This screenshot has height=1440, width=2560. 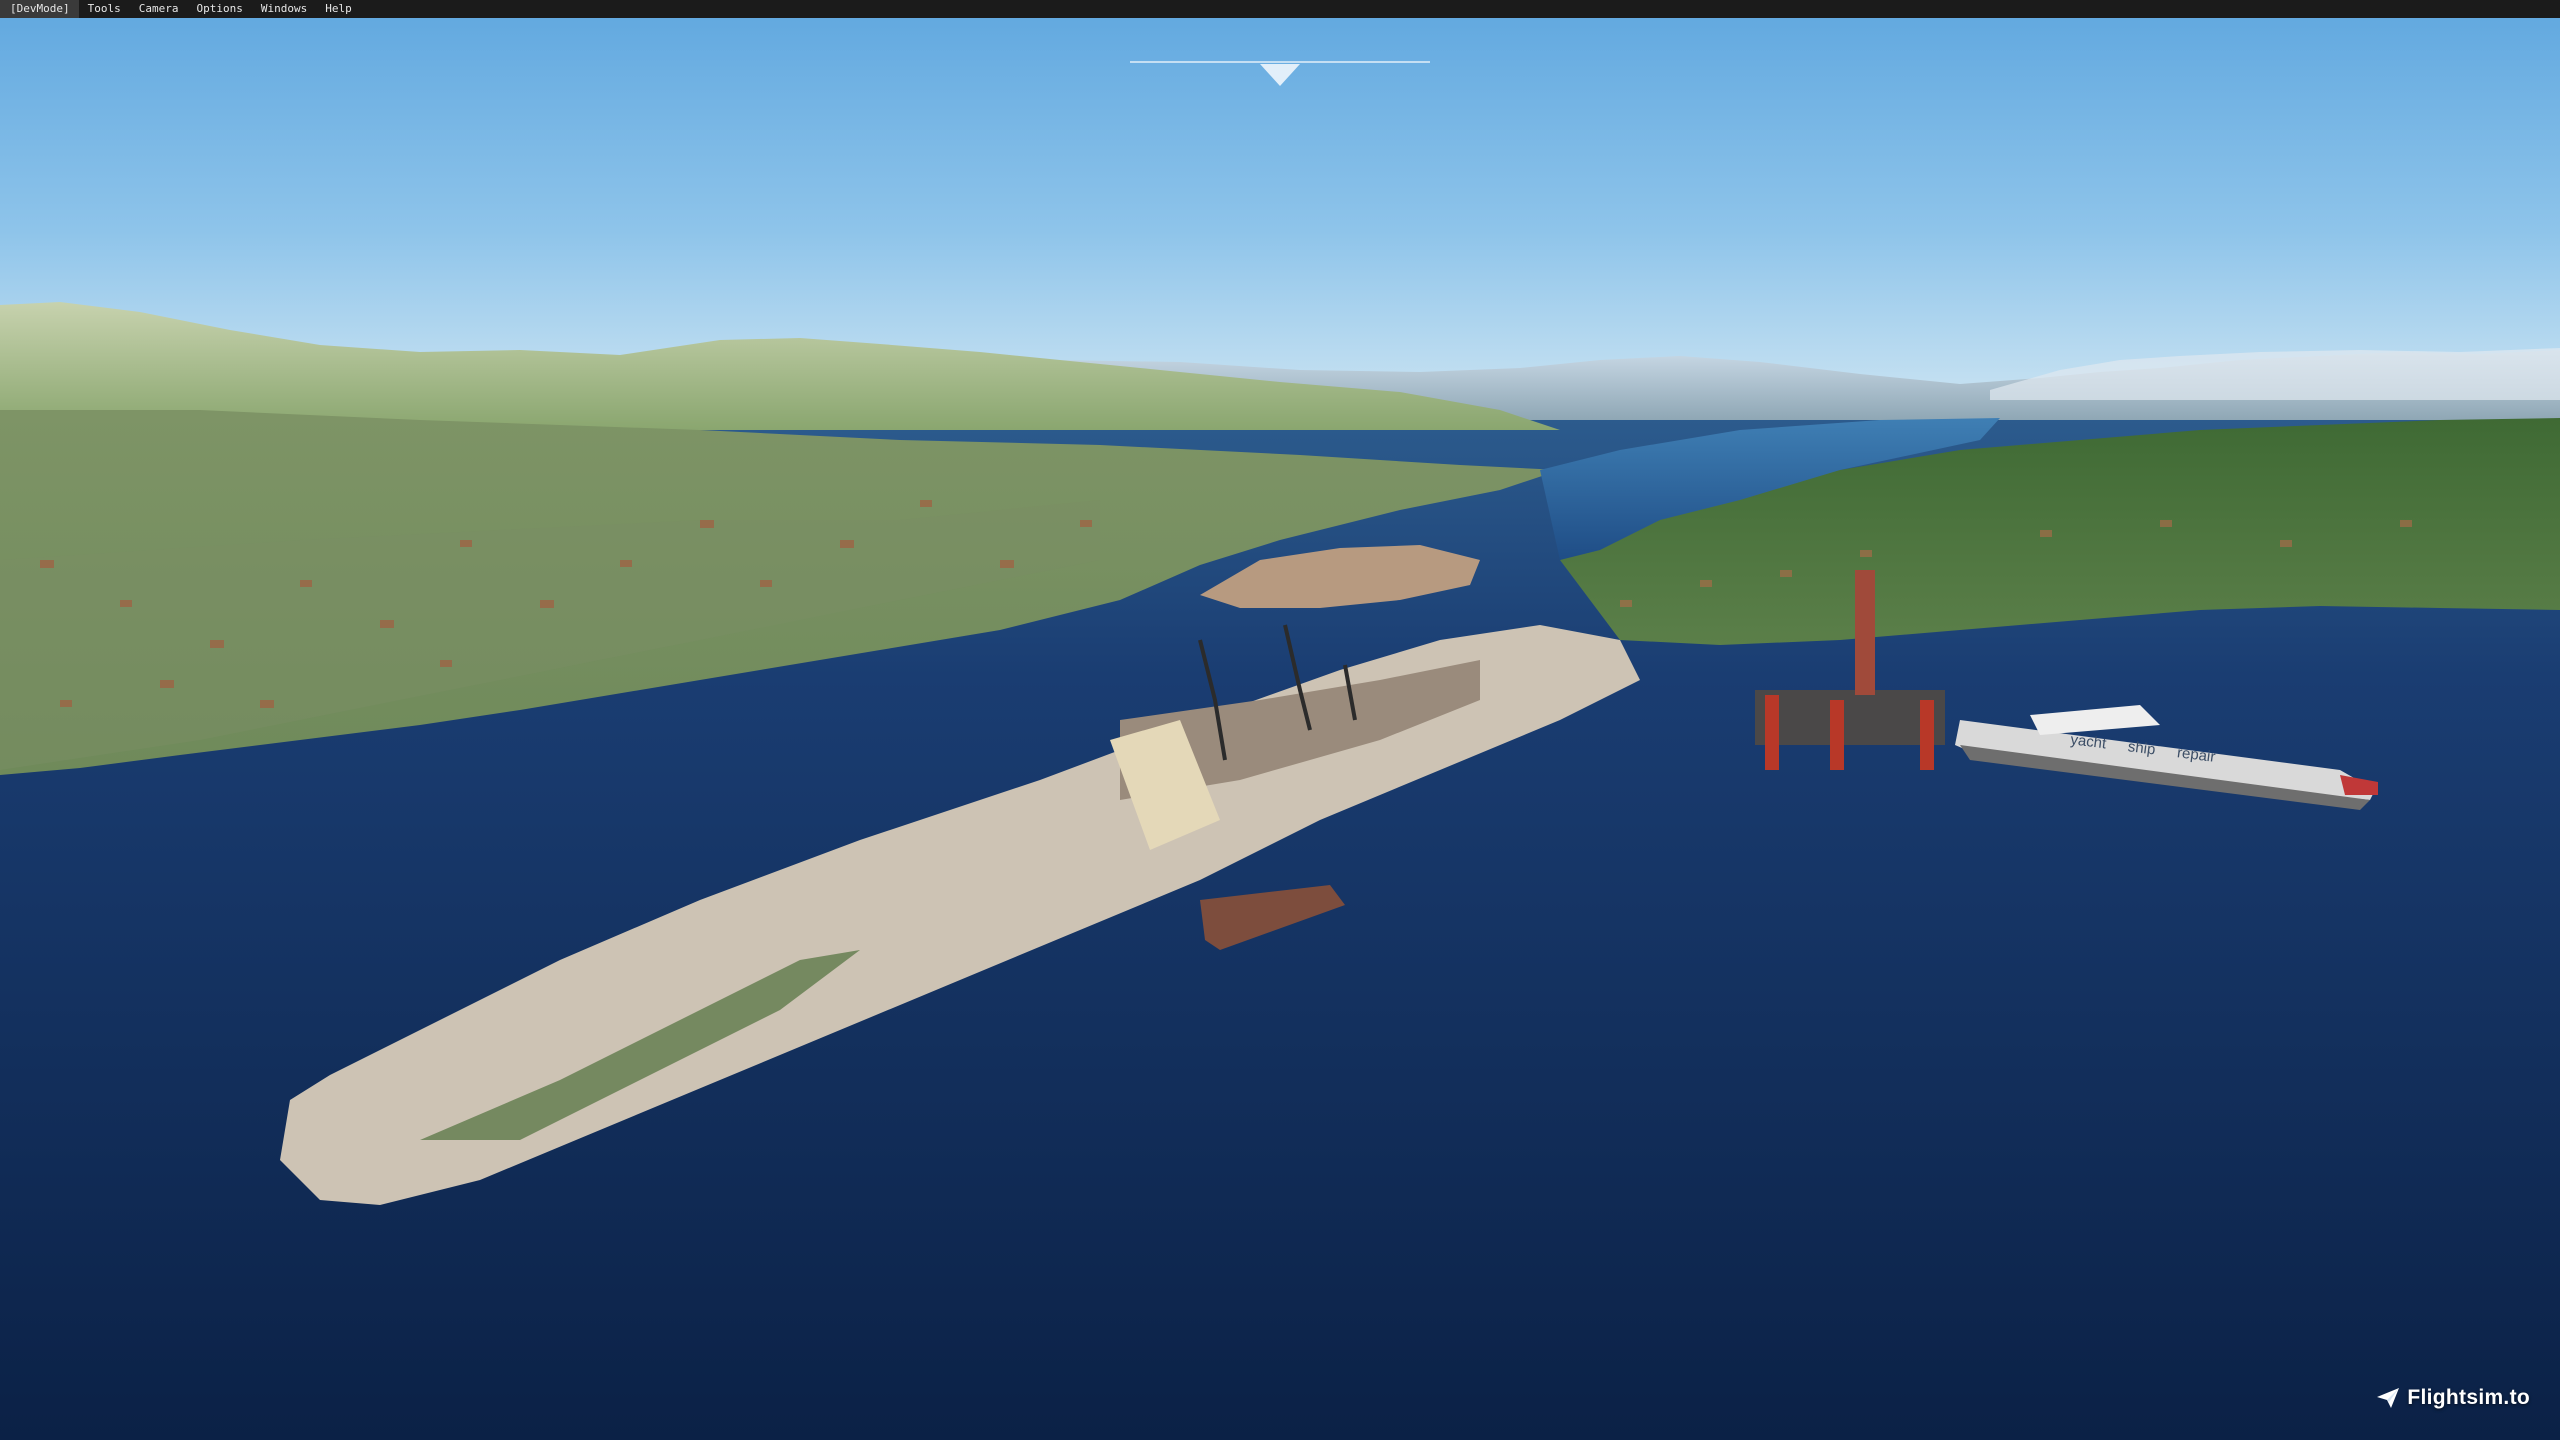 What do you see at coordinates (39, 9) in the screenshot?
I see `menu-devmode: [DevMode]` at bounding box center [39, 9].